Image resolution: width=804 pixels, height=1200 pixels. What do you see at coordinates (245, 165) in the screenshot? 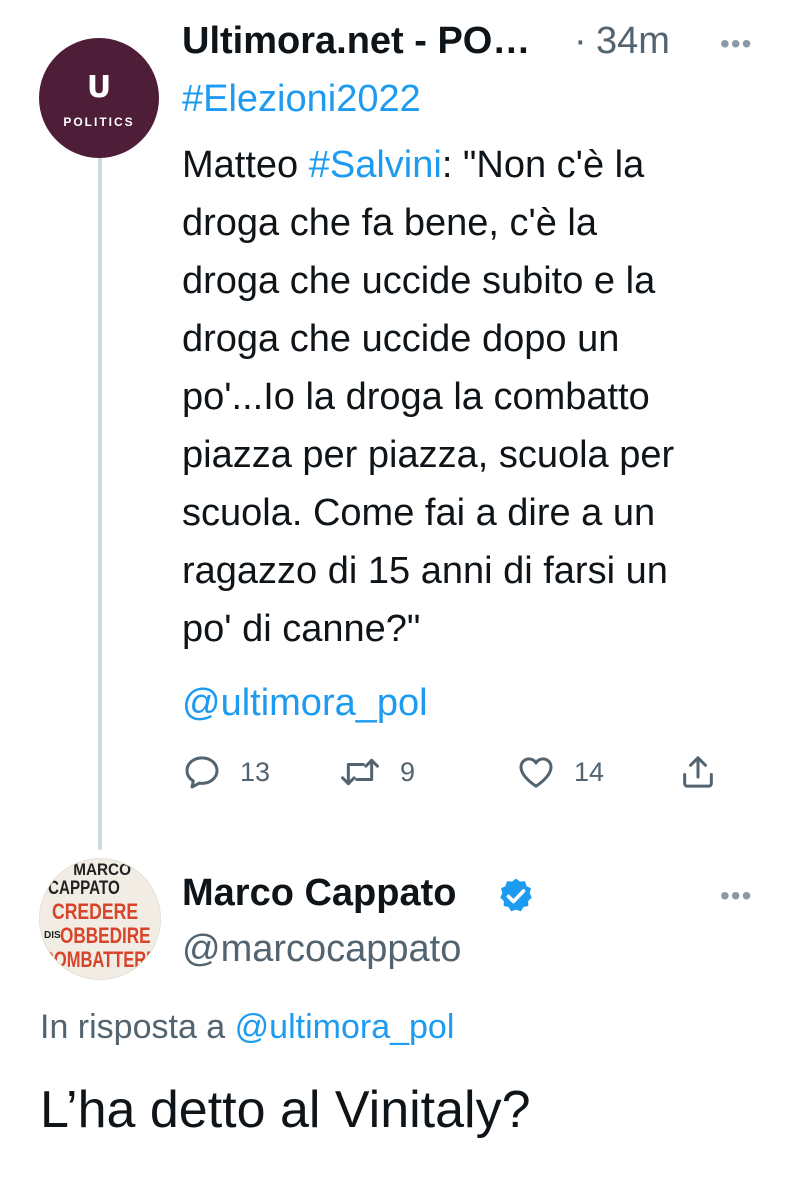
I see `tweet1-text-part: Matteo` at bounding box center [245, 165].